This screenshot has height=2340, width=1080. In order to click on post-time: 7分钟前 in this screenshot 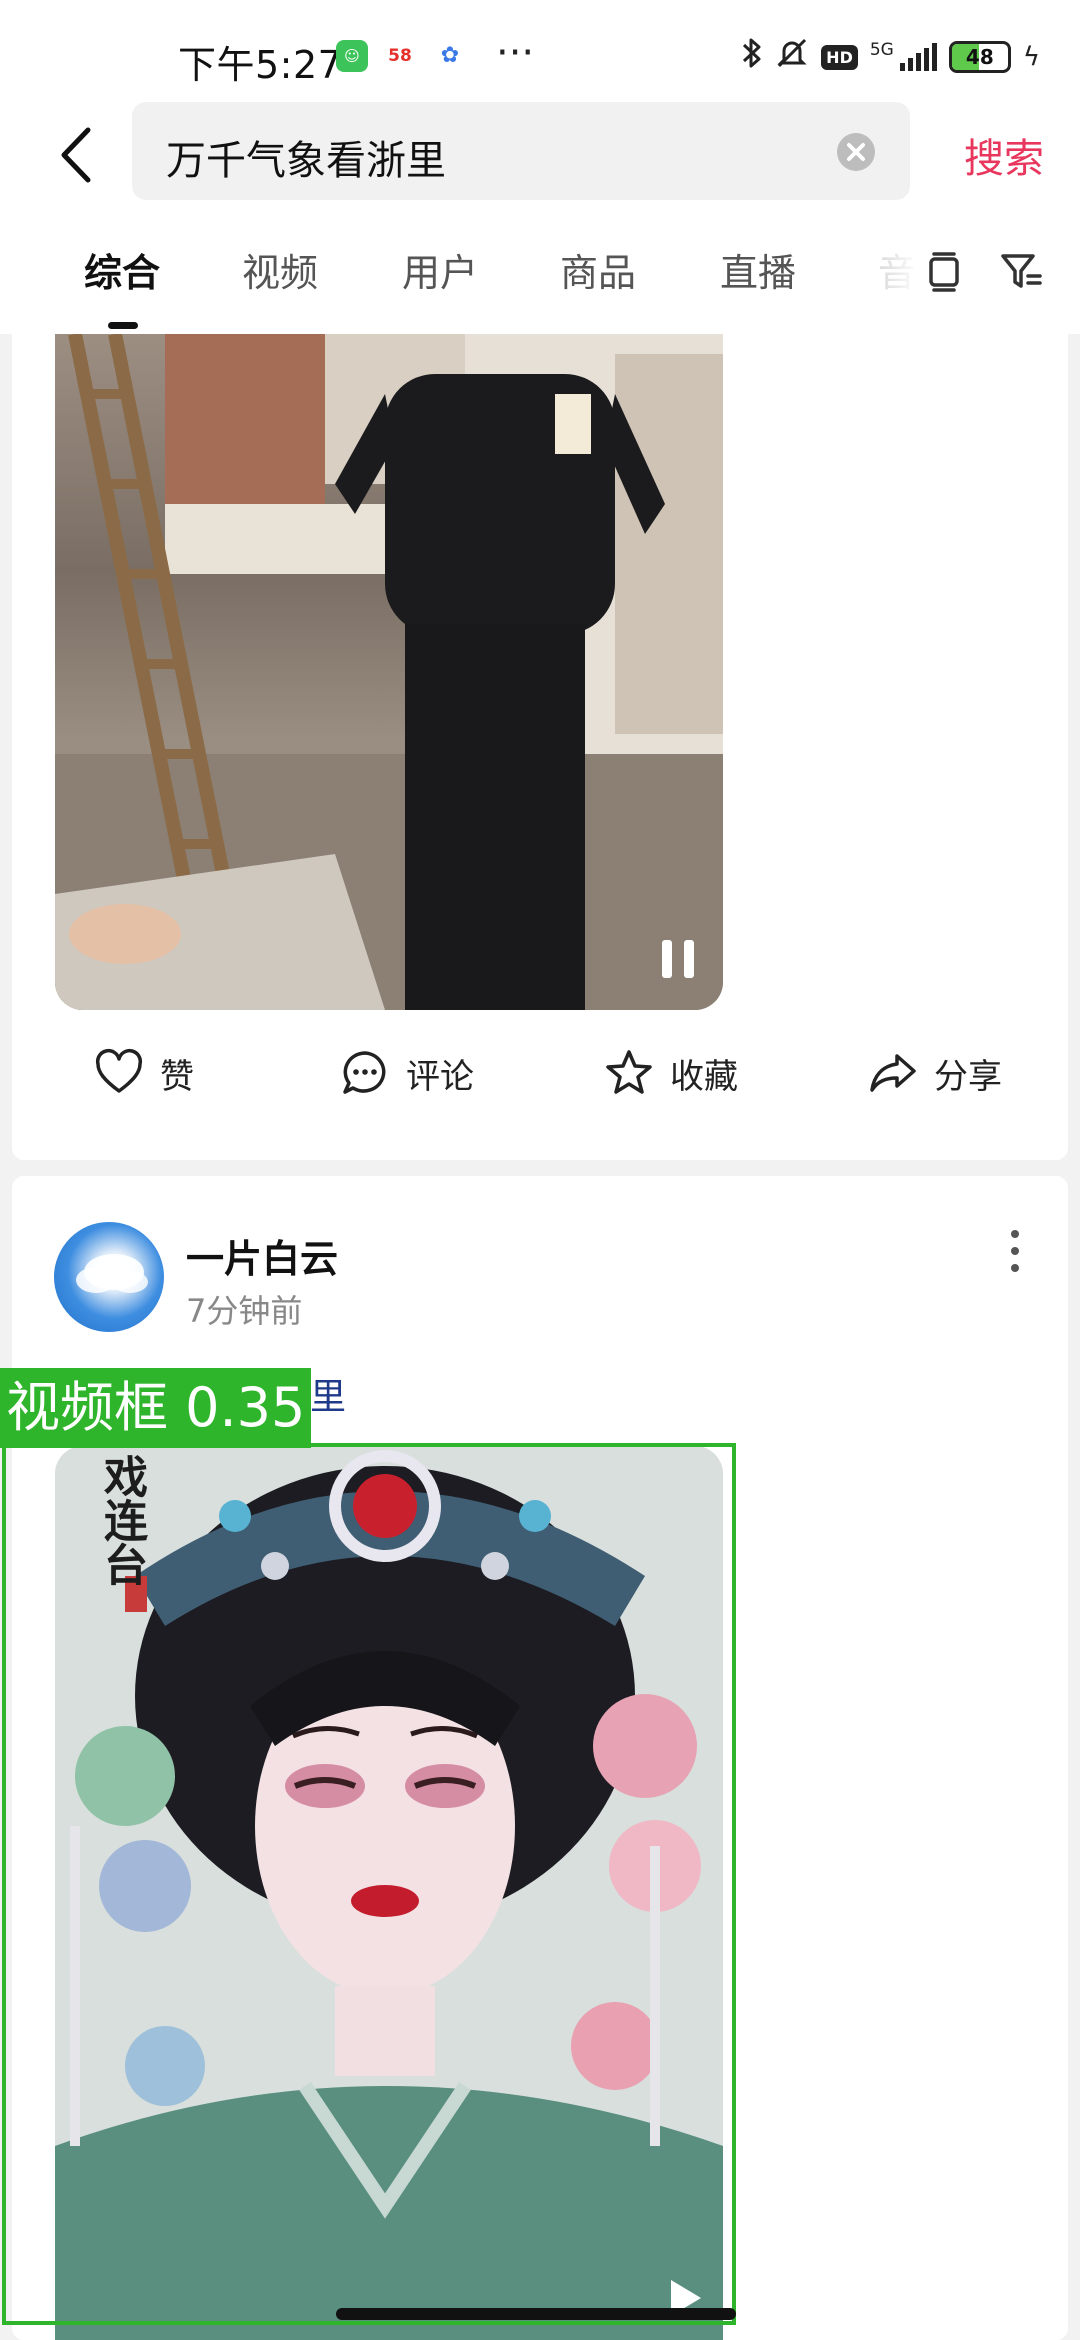, I will do `click(244, 1311)`.